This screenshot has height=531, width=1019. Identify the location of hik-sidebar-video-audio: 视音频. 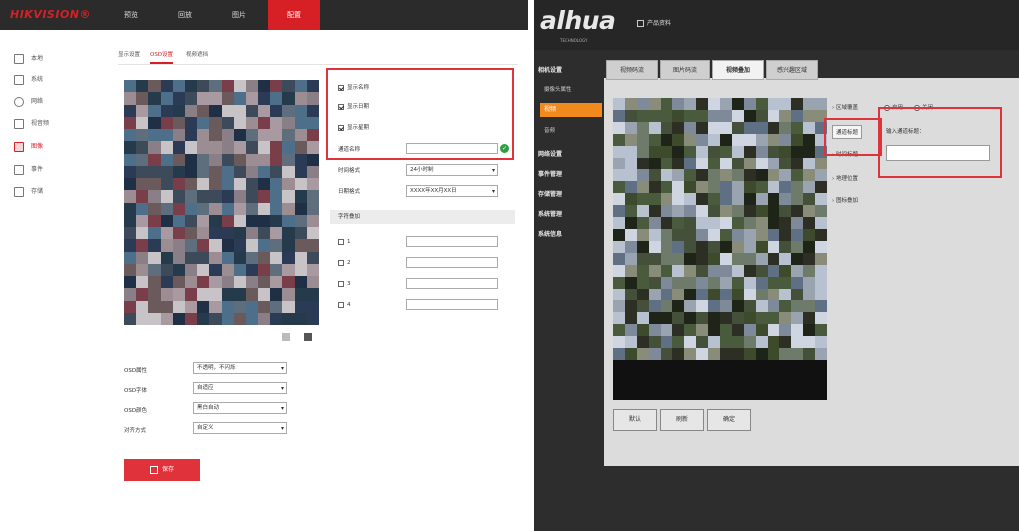
(54, 124).